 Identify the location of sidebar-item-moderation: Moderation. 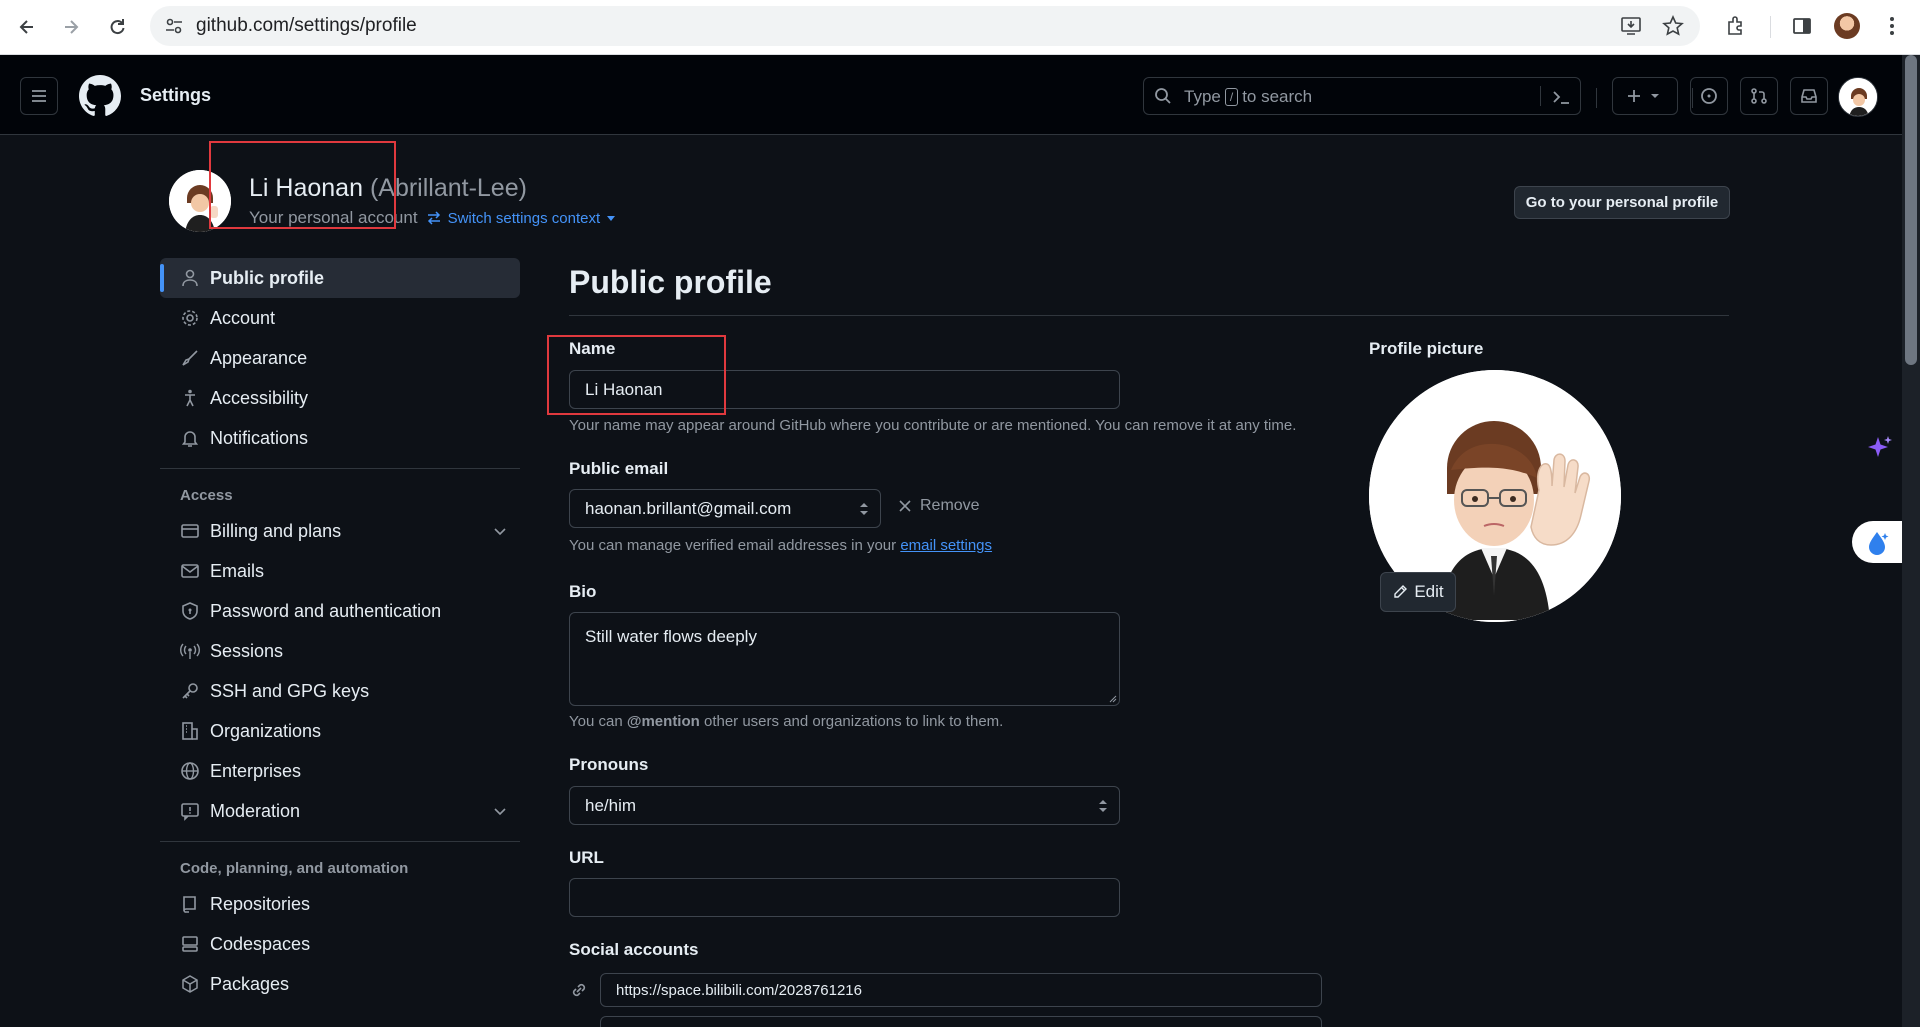
(340, 811).